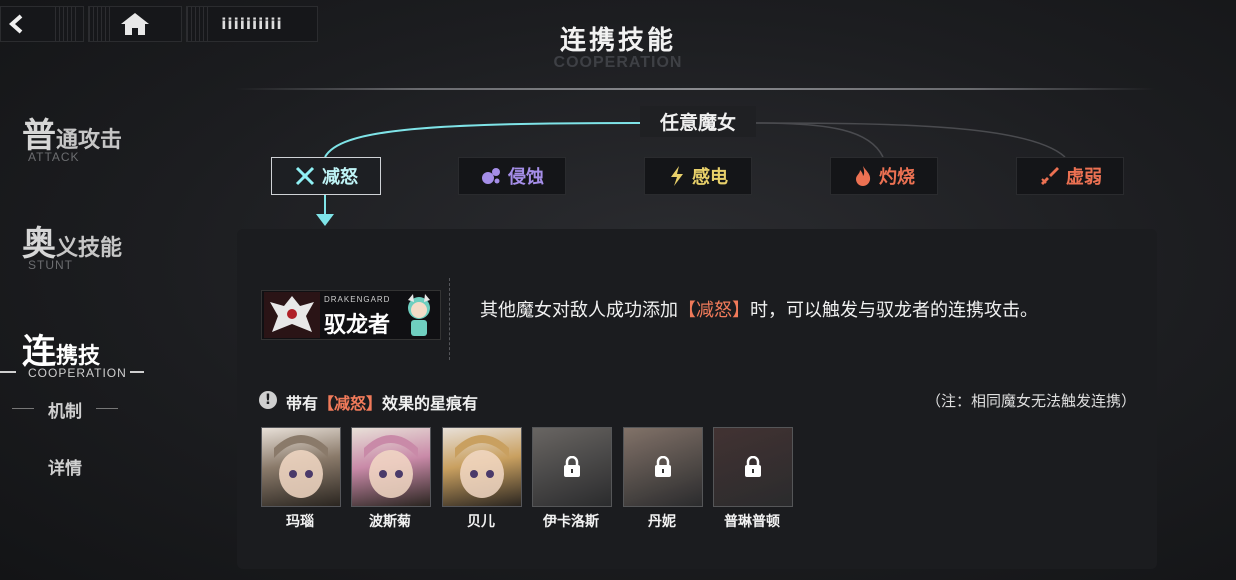 This screenshot has height=580, width=1236. I want to click on connector-lines, so click(691, 174).